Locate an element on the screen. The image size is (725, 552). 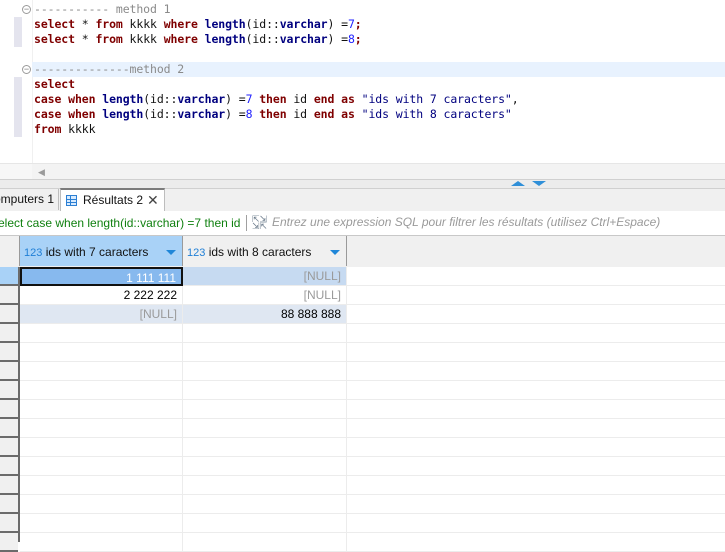
separator is located at coordinates (246, 223).